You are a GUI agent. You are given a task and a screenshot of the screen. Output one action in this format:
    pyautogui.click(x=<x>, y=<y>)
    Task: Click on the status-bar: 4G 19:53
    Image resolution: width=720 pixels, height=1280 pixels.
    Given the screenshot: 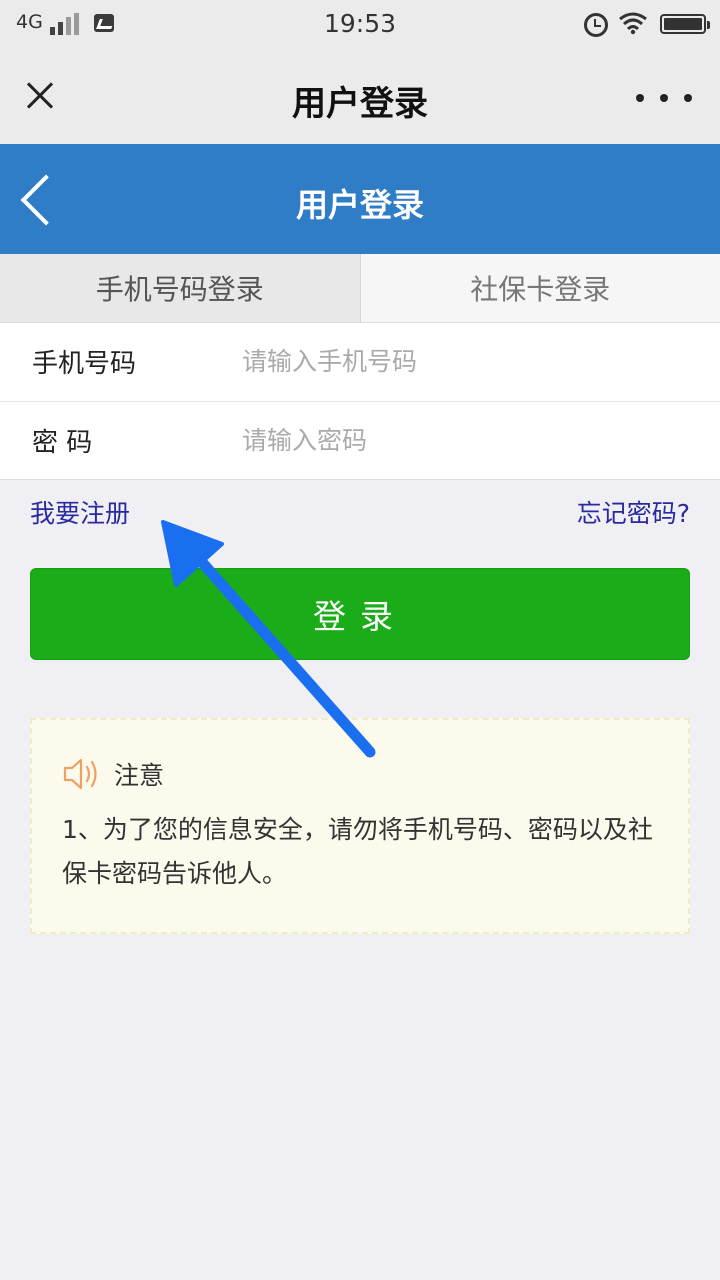 What is the action you would take?
    pyautogui.click(x=360, y=25)
    